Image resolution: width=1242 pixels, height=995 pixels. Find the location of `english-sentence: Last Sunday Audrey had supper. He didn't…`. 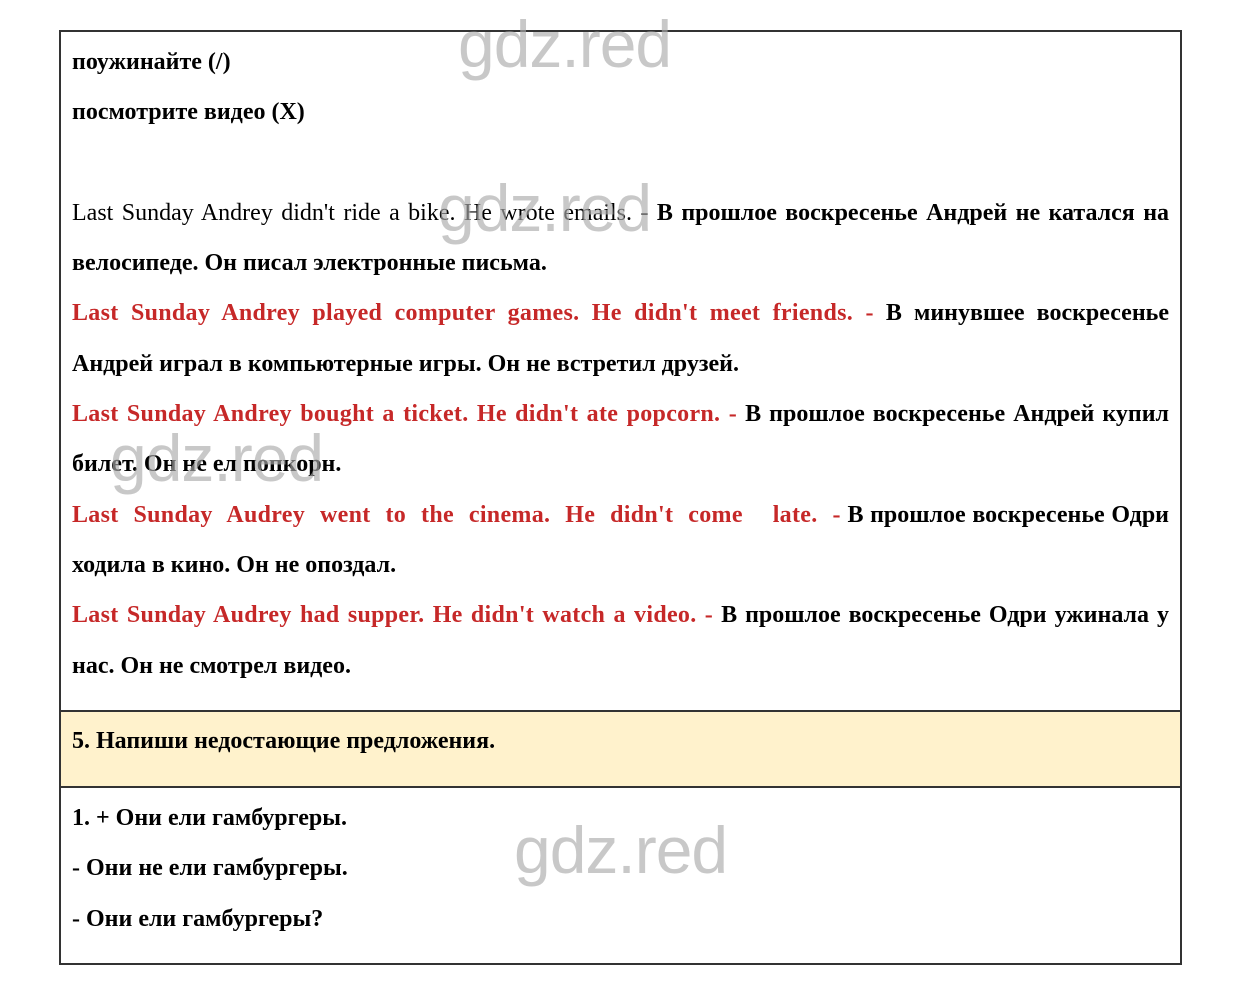

english-sentence: Last Sunday Audrey had supper. He didn't… is located at coordinates (393, 615).